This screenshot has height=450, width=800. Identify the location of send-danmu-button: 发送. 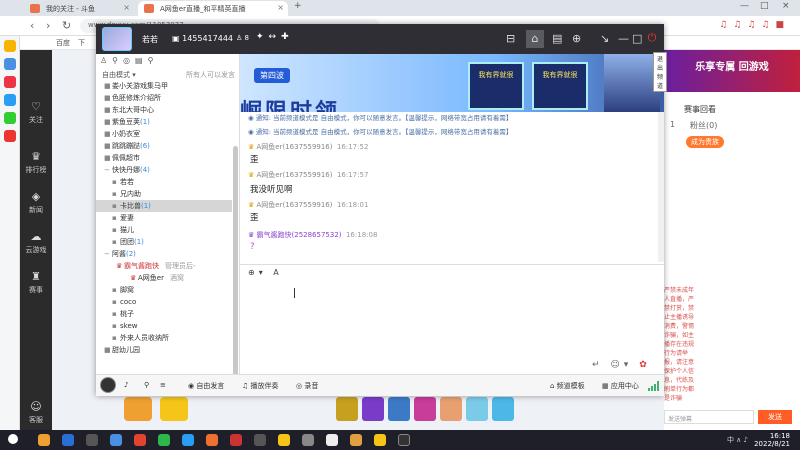
(775, 417).